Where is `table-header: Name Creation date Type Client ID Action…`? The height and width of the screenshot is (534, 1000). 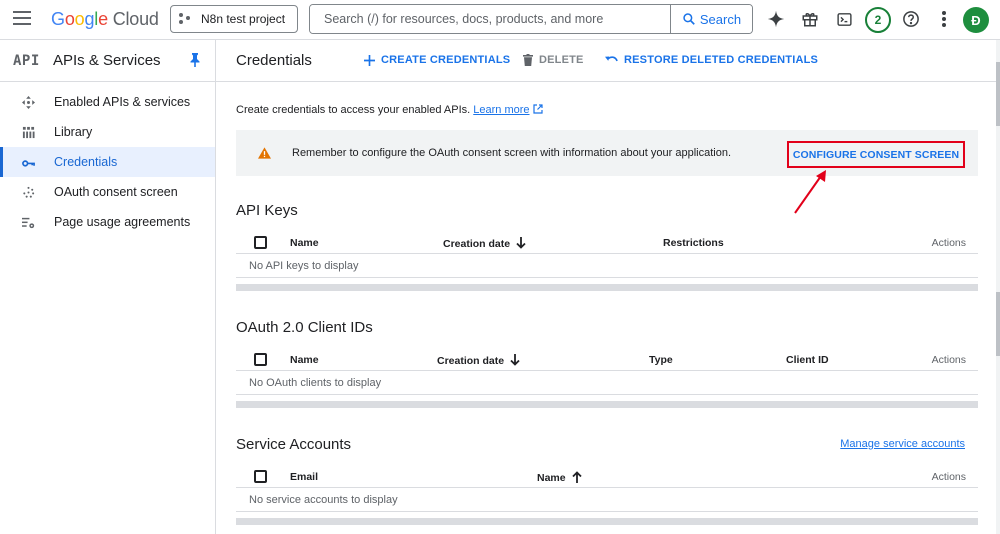
table-header: Name Creation date Type Client ID Action… is located at coordinates (607, 359).